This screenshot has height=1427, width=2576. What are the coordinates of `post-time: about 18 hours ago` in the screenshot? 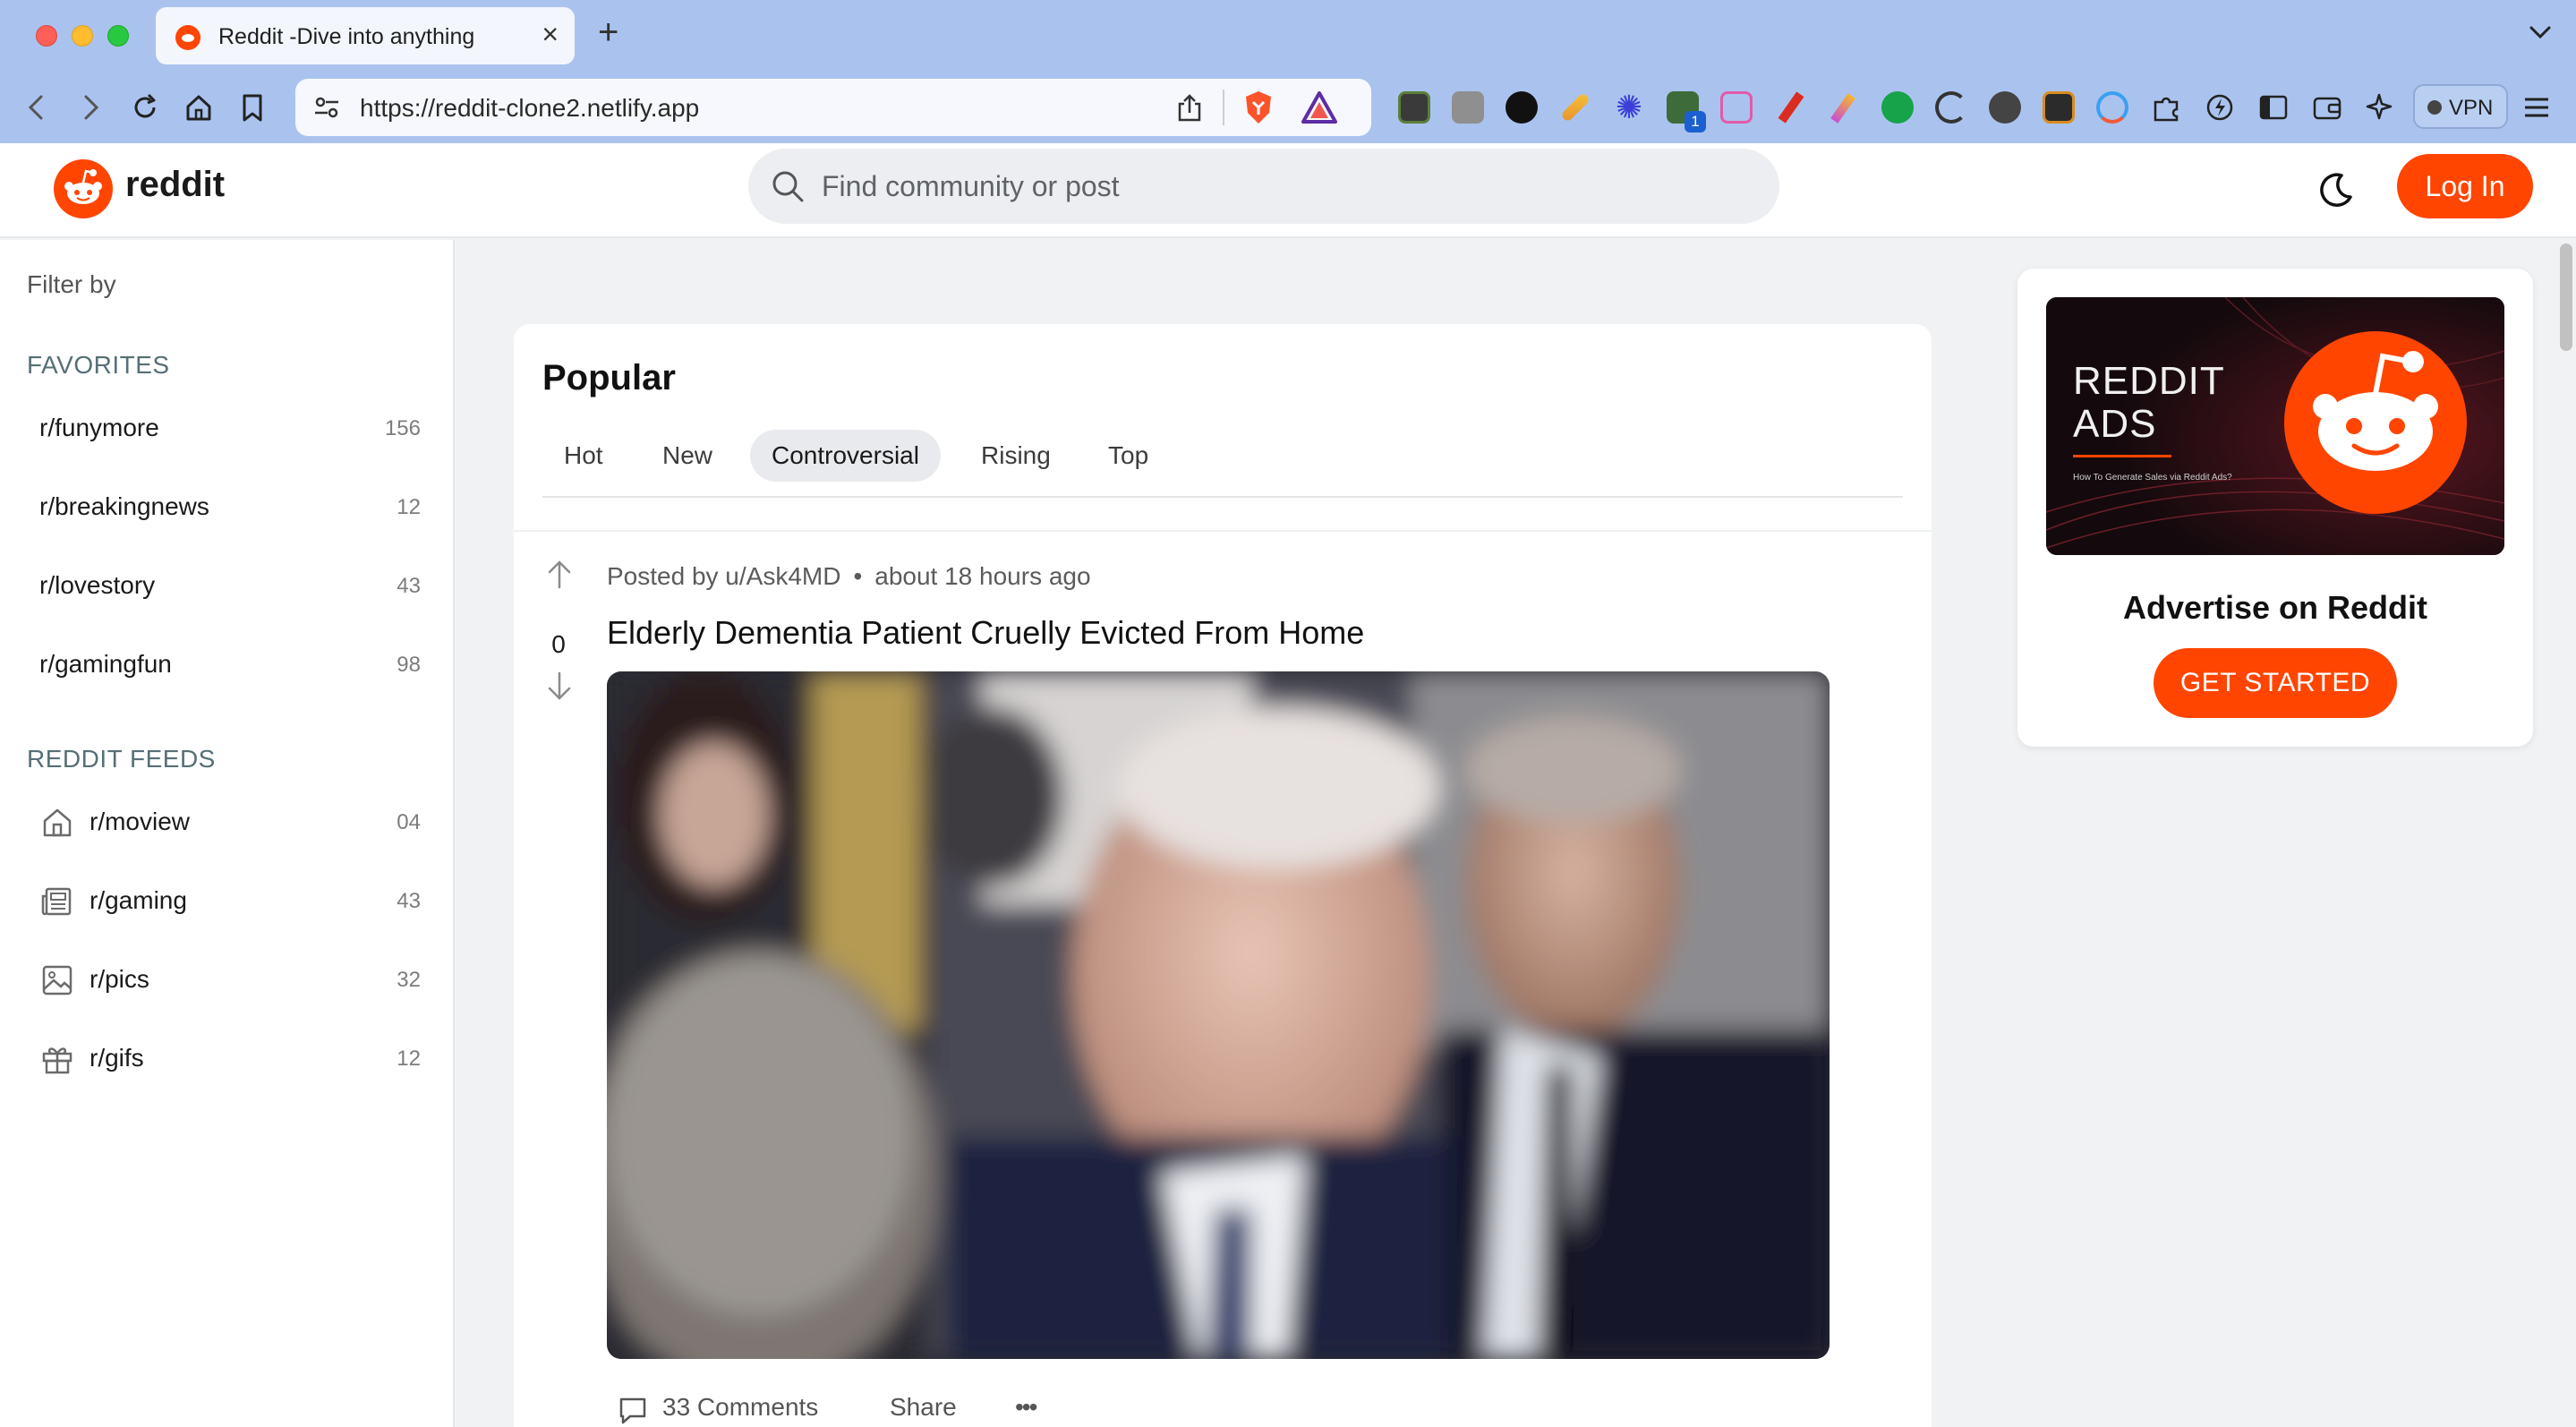 It's located at (982, 576).